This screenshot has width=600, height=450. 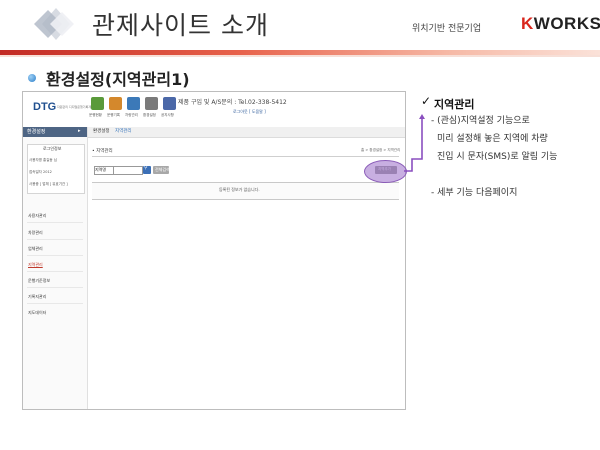 What do you see at coordinates (474, 193) in the screenshot?
I see `note-line: - 세부 기능 다음페이지` at bounding box center [474, 193].